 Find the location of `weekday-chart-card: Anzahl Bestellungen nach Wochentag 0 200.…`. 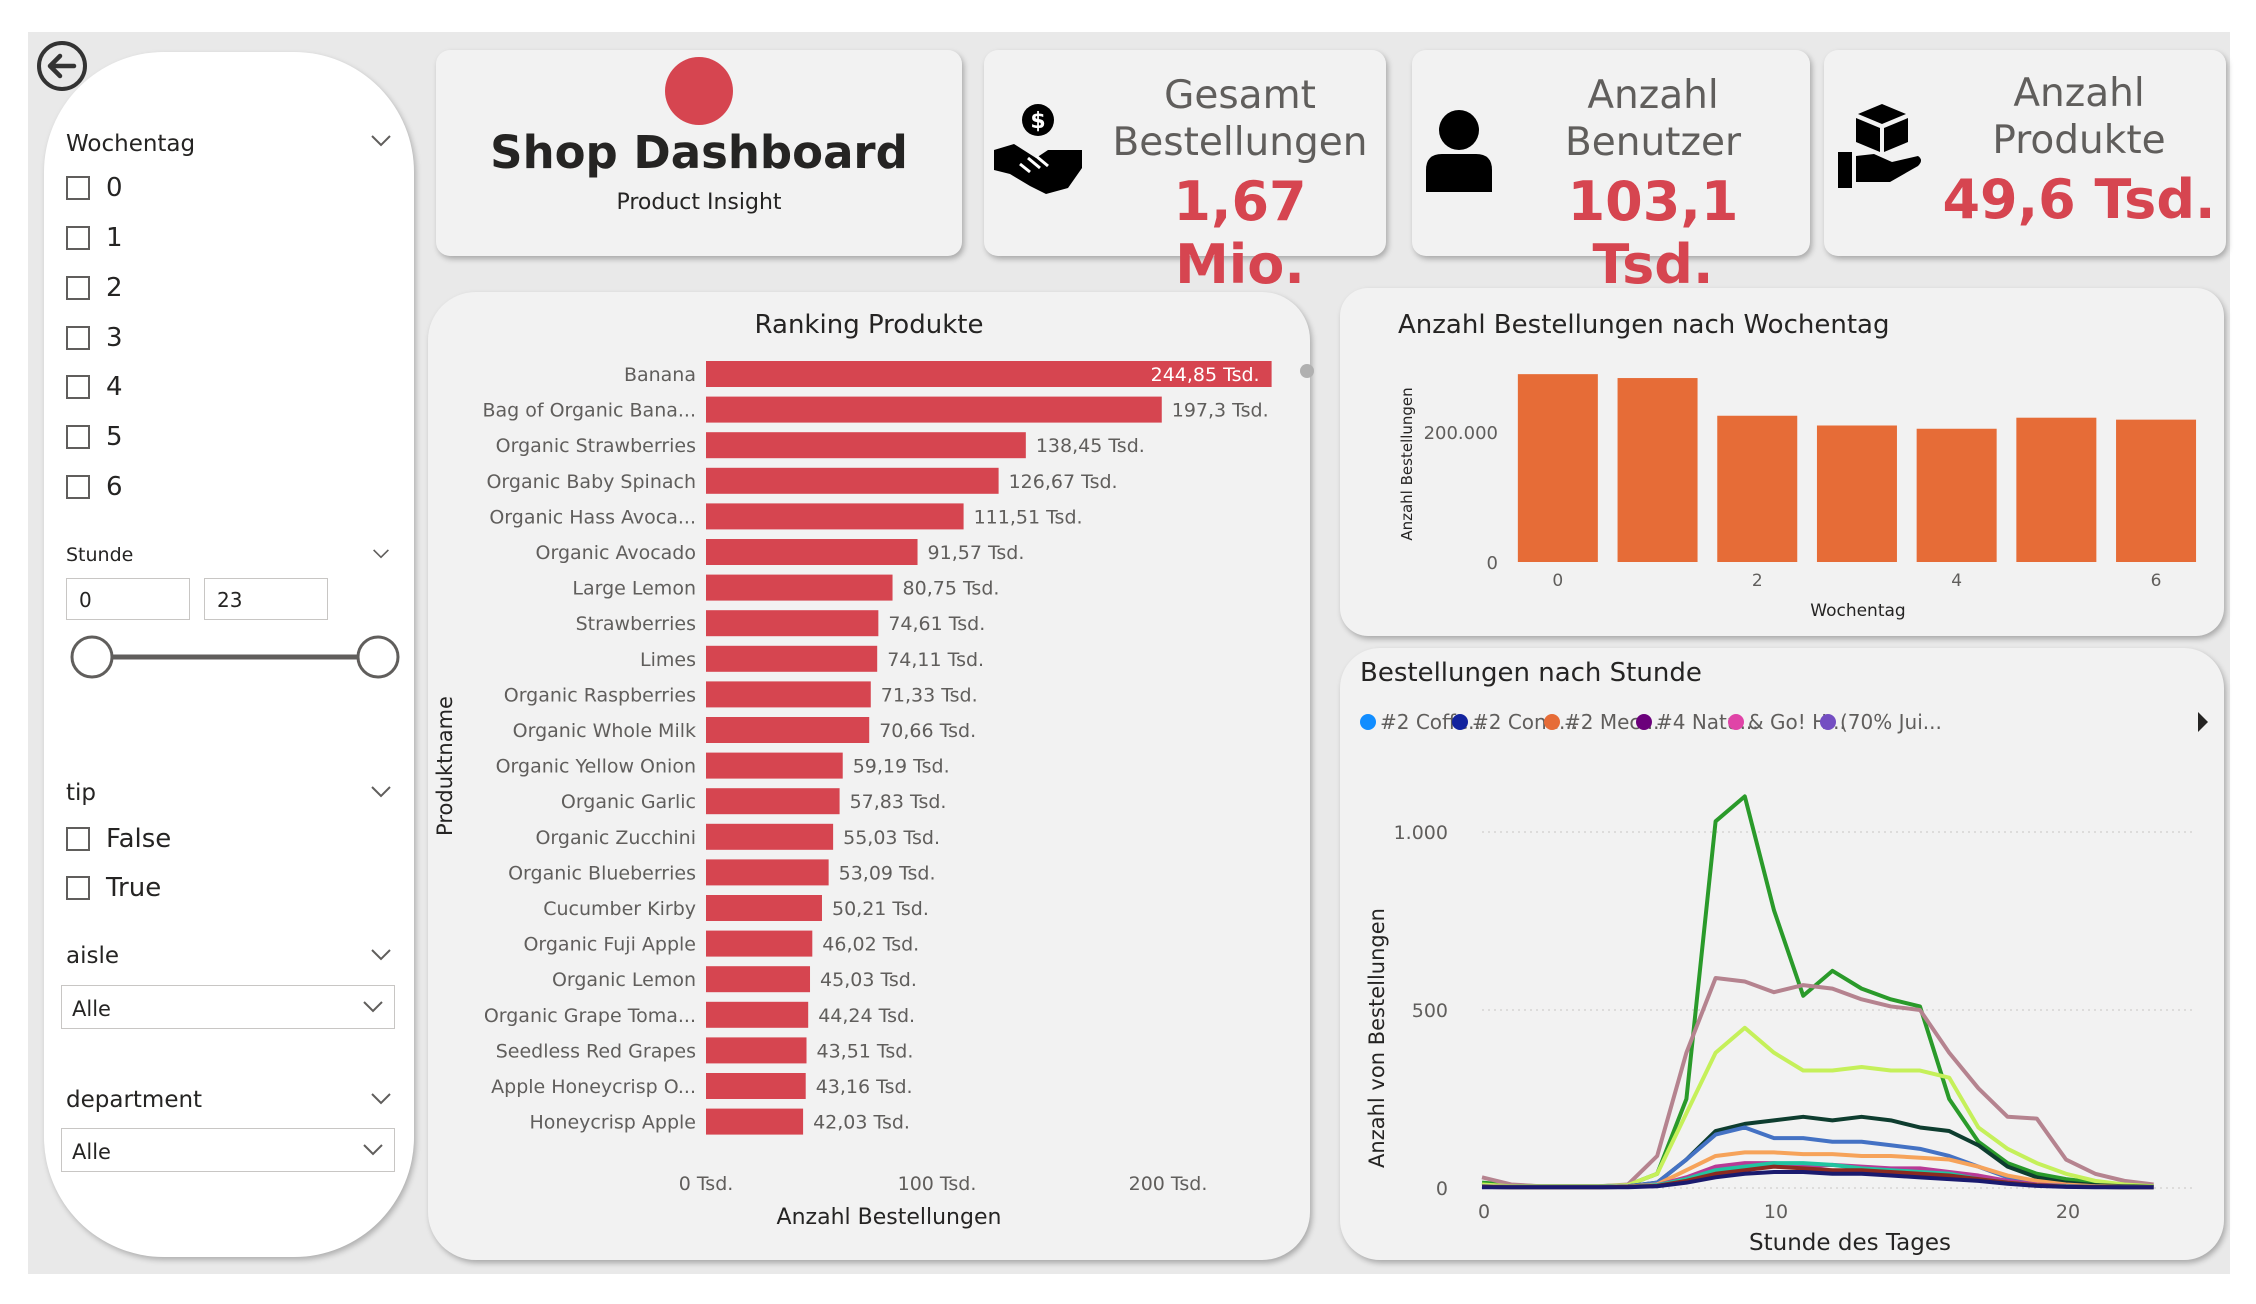

weekday-chart-card: Anzahl Bestellungen nach Wochentag 0 200.… is located at coordinates (1782, 462).